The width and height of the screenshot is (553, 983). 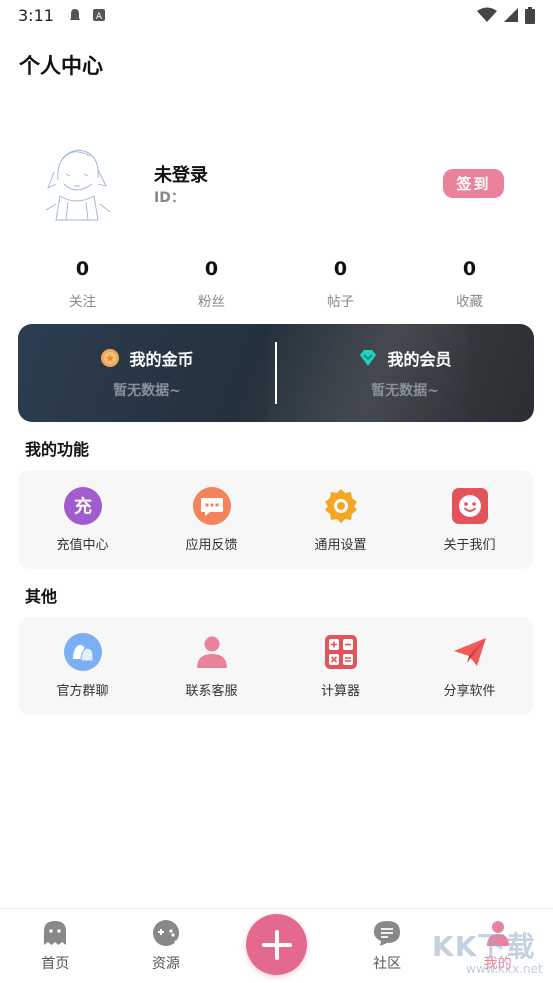 I want to click on person-icon, so click(x=211, y=652).